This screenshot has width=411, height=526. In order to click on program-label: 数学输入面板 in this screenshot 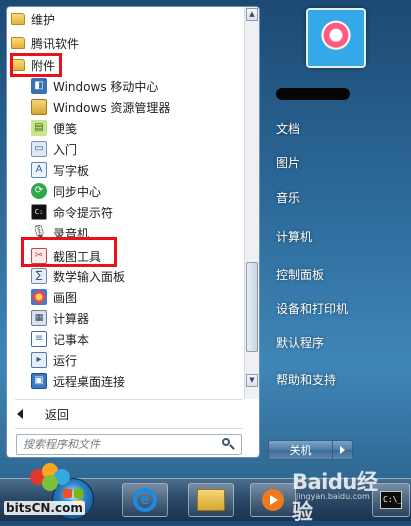, I will do `click(89, 276)`.